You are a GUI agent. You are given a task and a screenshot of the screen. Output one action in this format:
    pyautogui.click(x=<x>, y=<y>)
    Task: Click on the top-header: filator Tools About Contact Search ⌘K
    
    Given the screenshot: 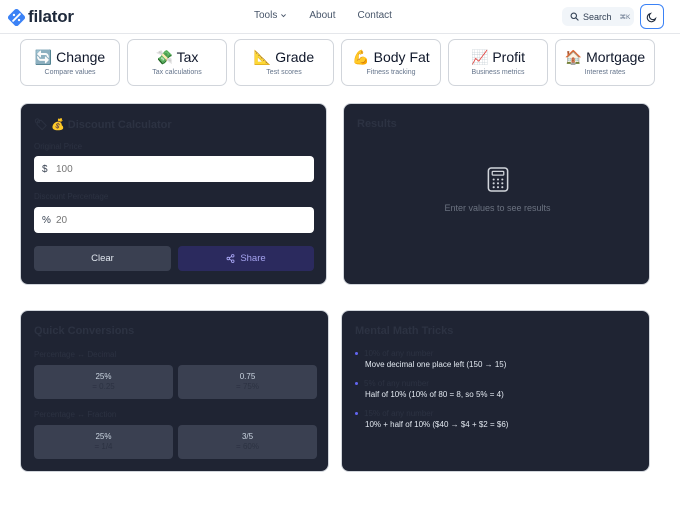 What is the action you would take?
    pyautogui.click(x=340, y=17)
    